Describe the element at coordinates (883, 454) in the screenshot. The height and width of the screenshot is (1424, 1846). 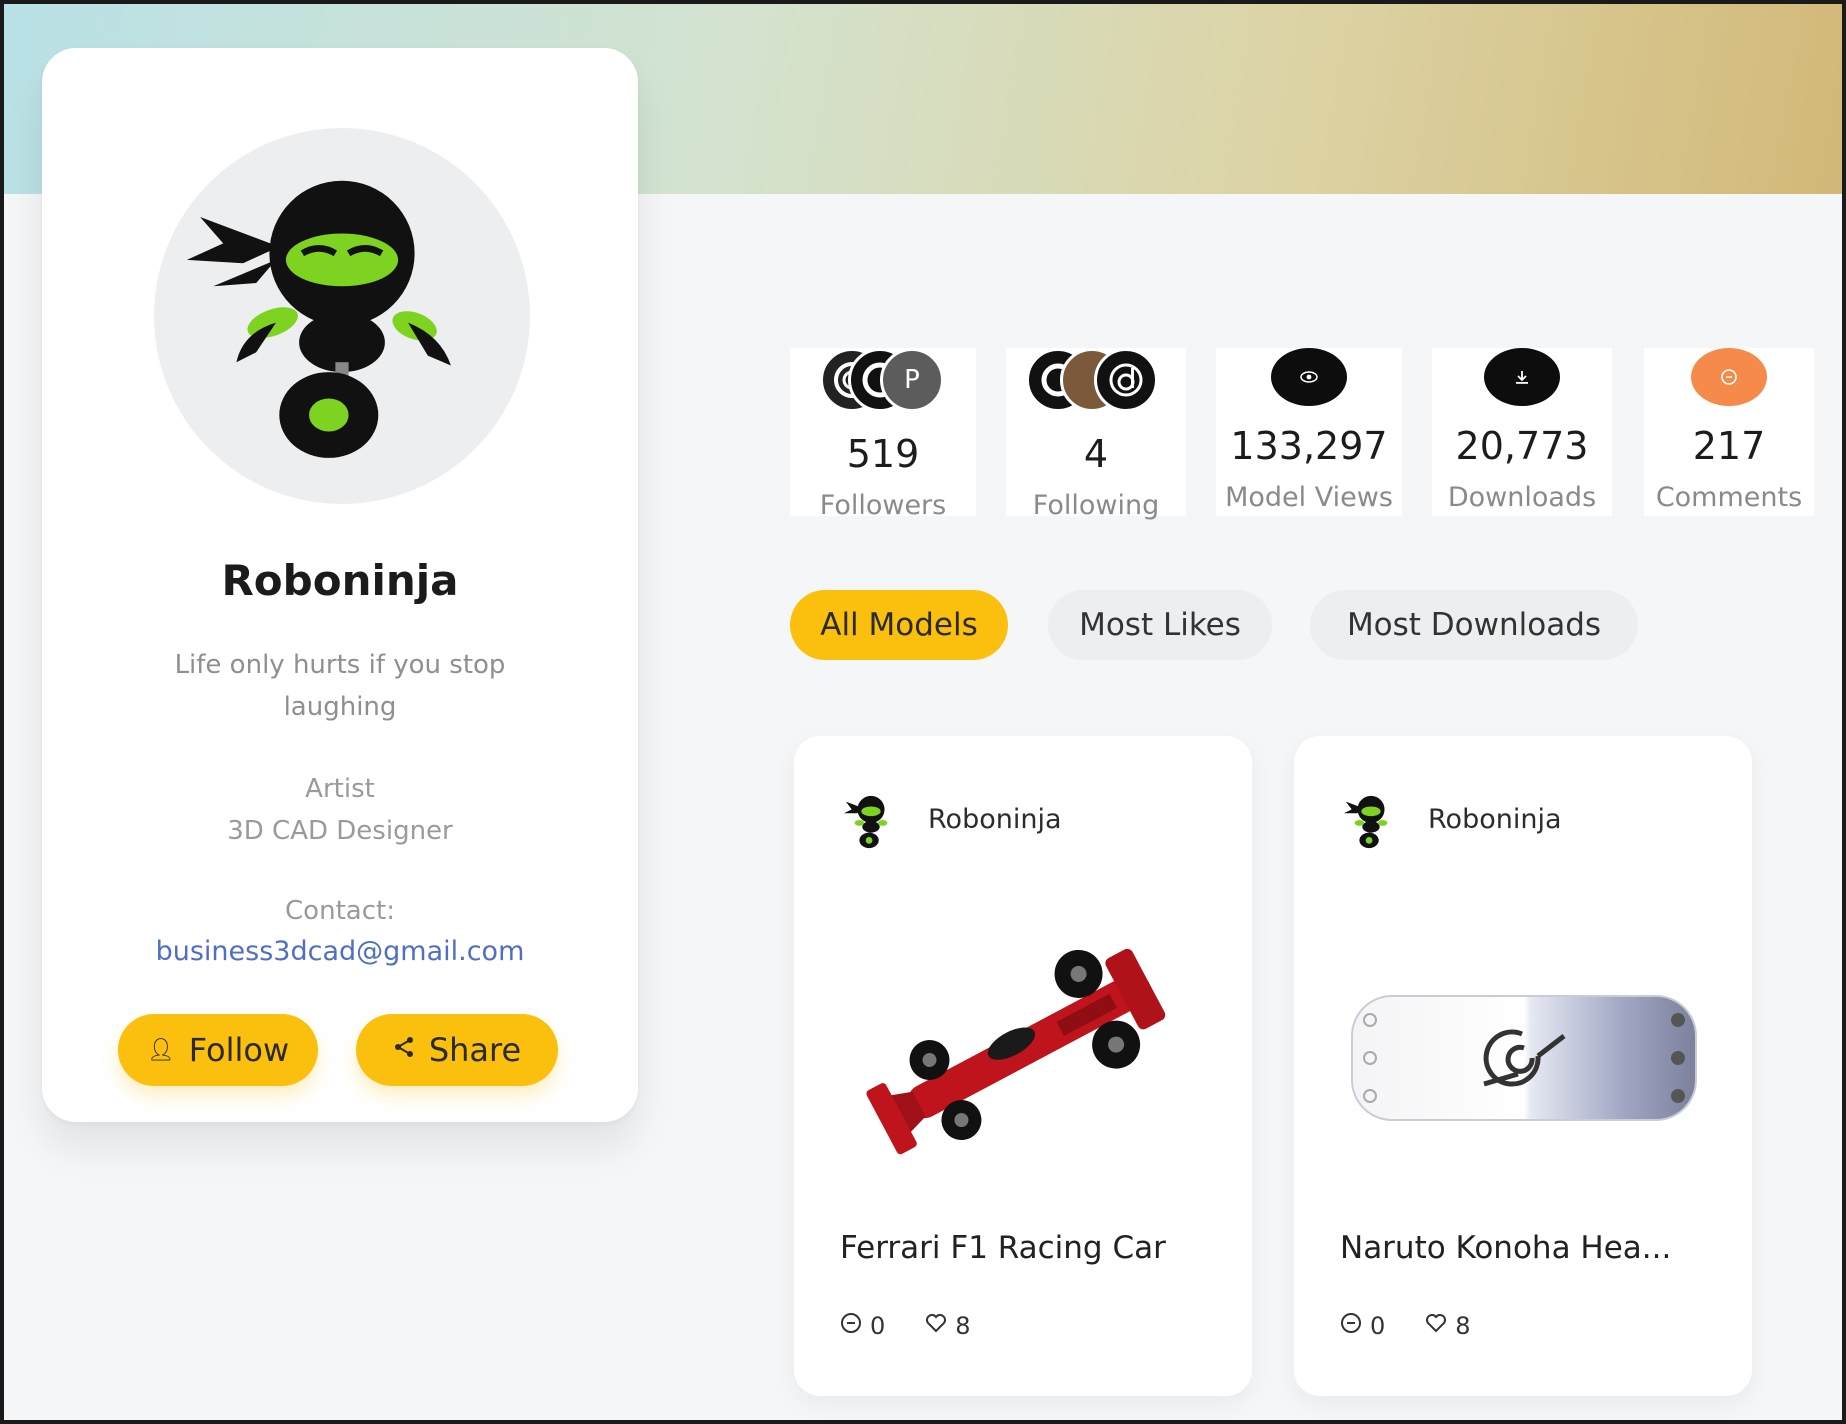
I see `followers-count: 519` at that location.